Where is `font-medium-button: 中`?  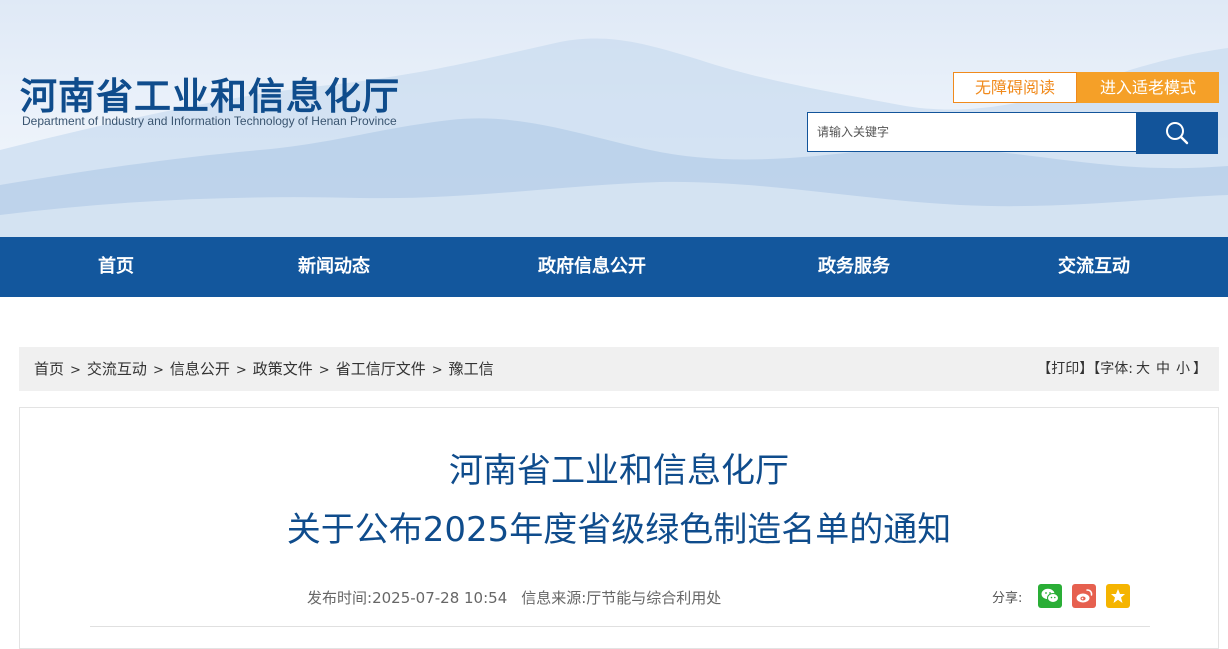 font-medium-button: 中 is located at coordinates (1163, 369).